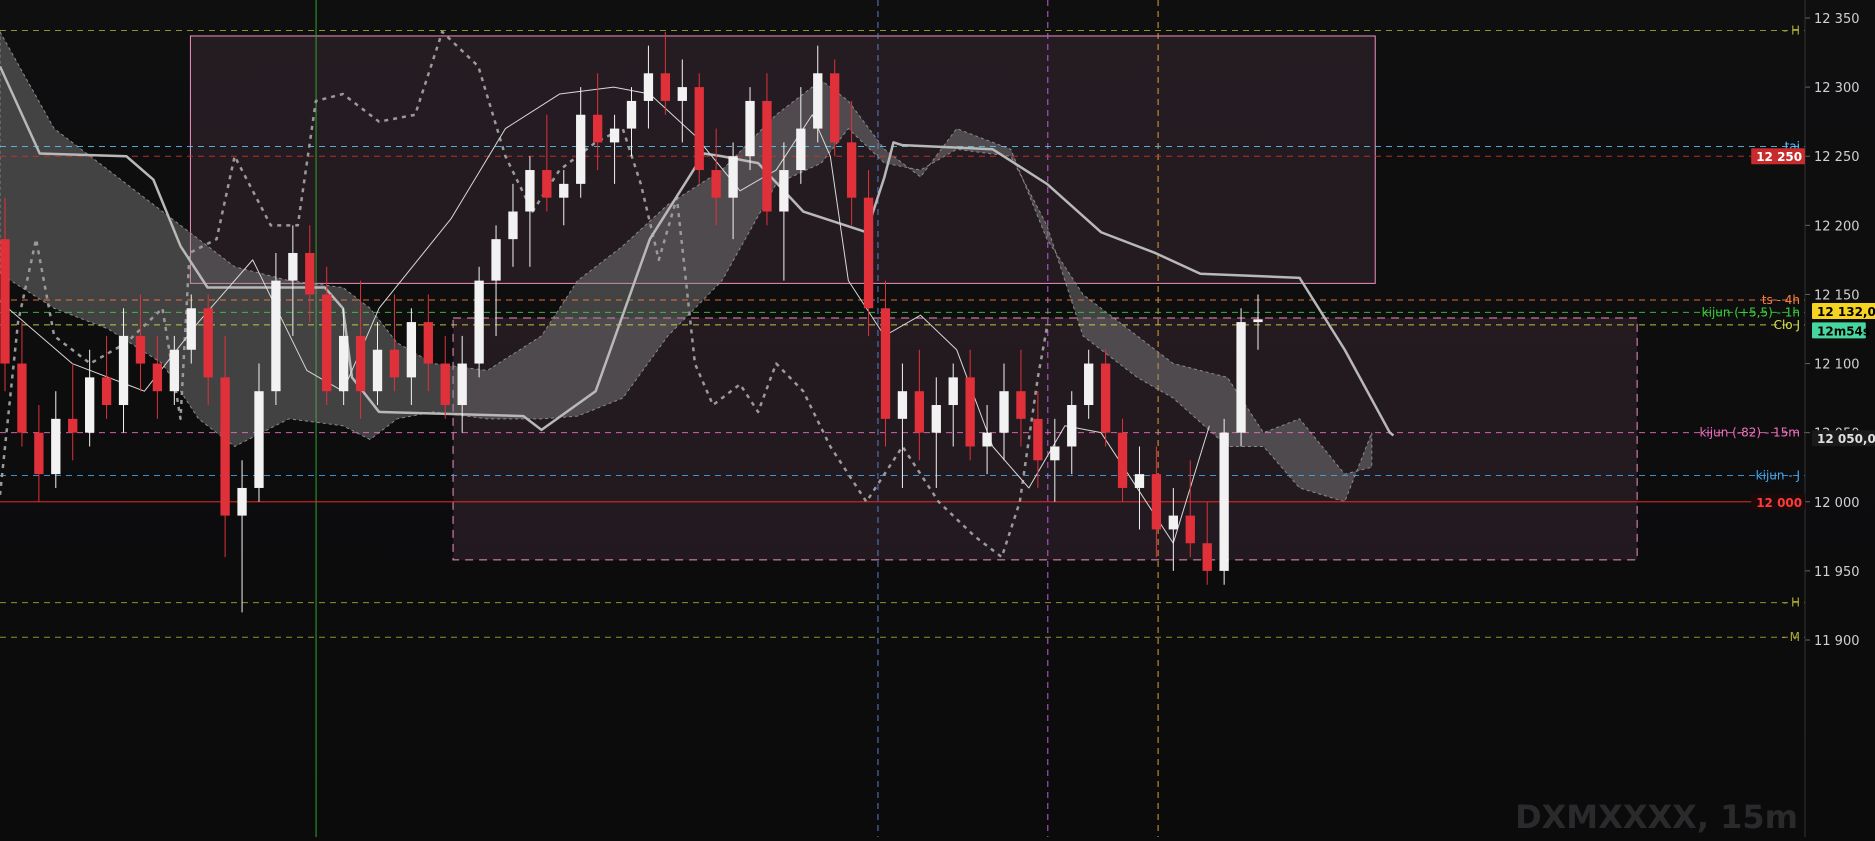 This screenshot has width=1875, height=841. I want to click on hline-label-1: - H, so click(1791, 30).